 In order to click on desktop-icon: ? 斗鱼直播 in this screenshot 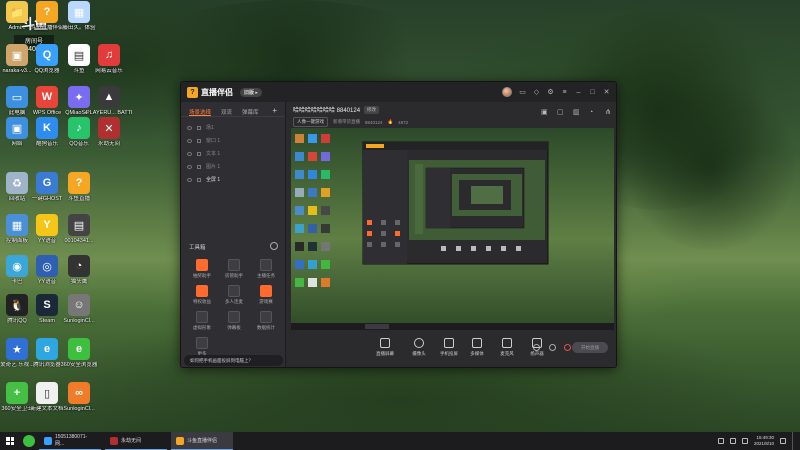, I will do `click(79, 187)`.